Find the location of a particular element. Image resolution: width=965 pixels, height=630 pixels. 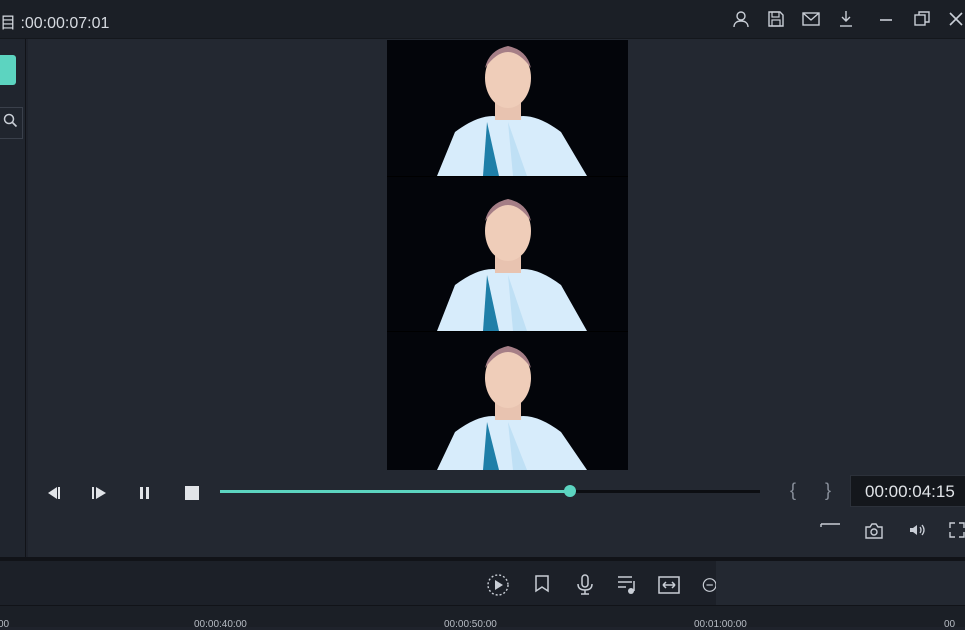

search-box is located at coordinates (11, 123).